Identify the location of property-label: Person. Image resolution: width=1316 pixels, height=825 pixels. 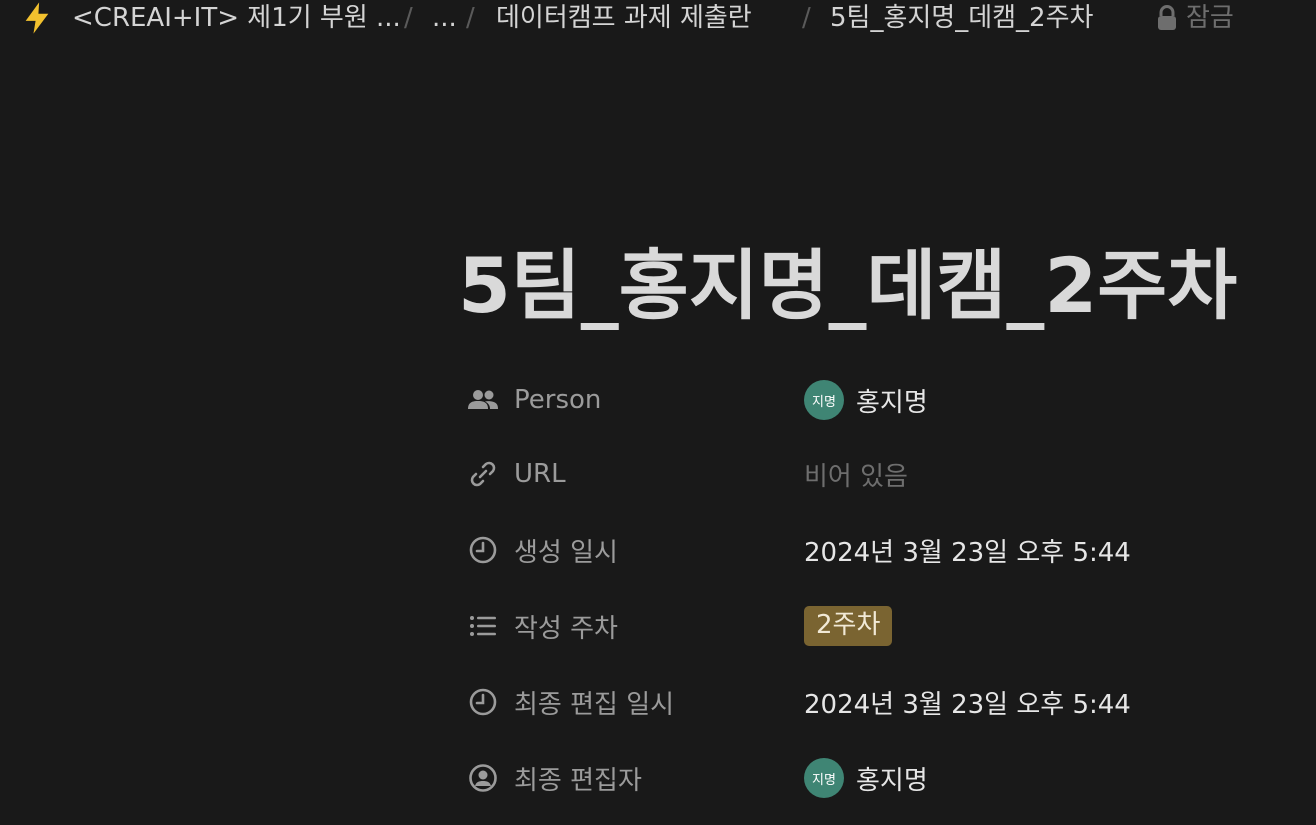
(558, 400).